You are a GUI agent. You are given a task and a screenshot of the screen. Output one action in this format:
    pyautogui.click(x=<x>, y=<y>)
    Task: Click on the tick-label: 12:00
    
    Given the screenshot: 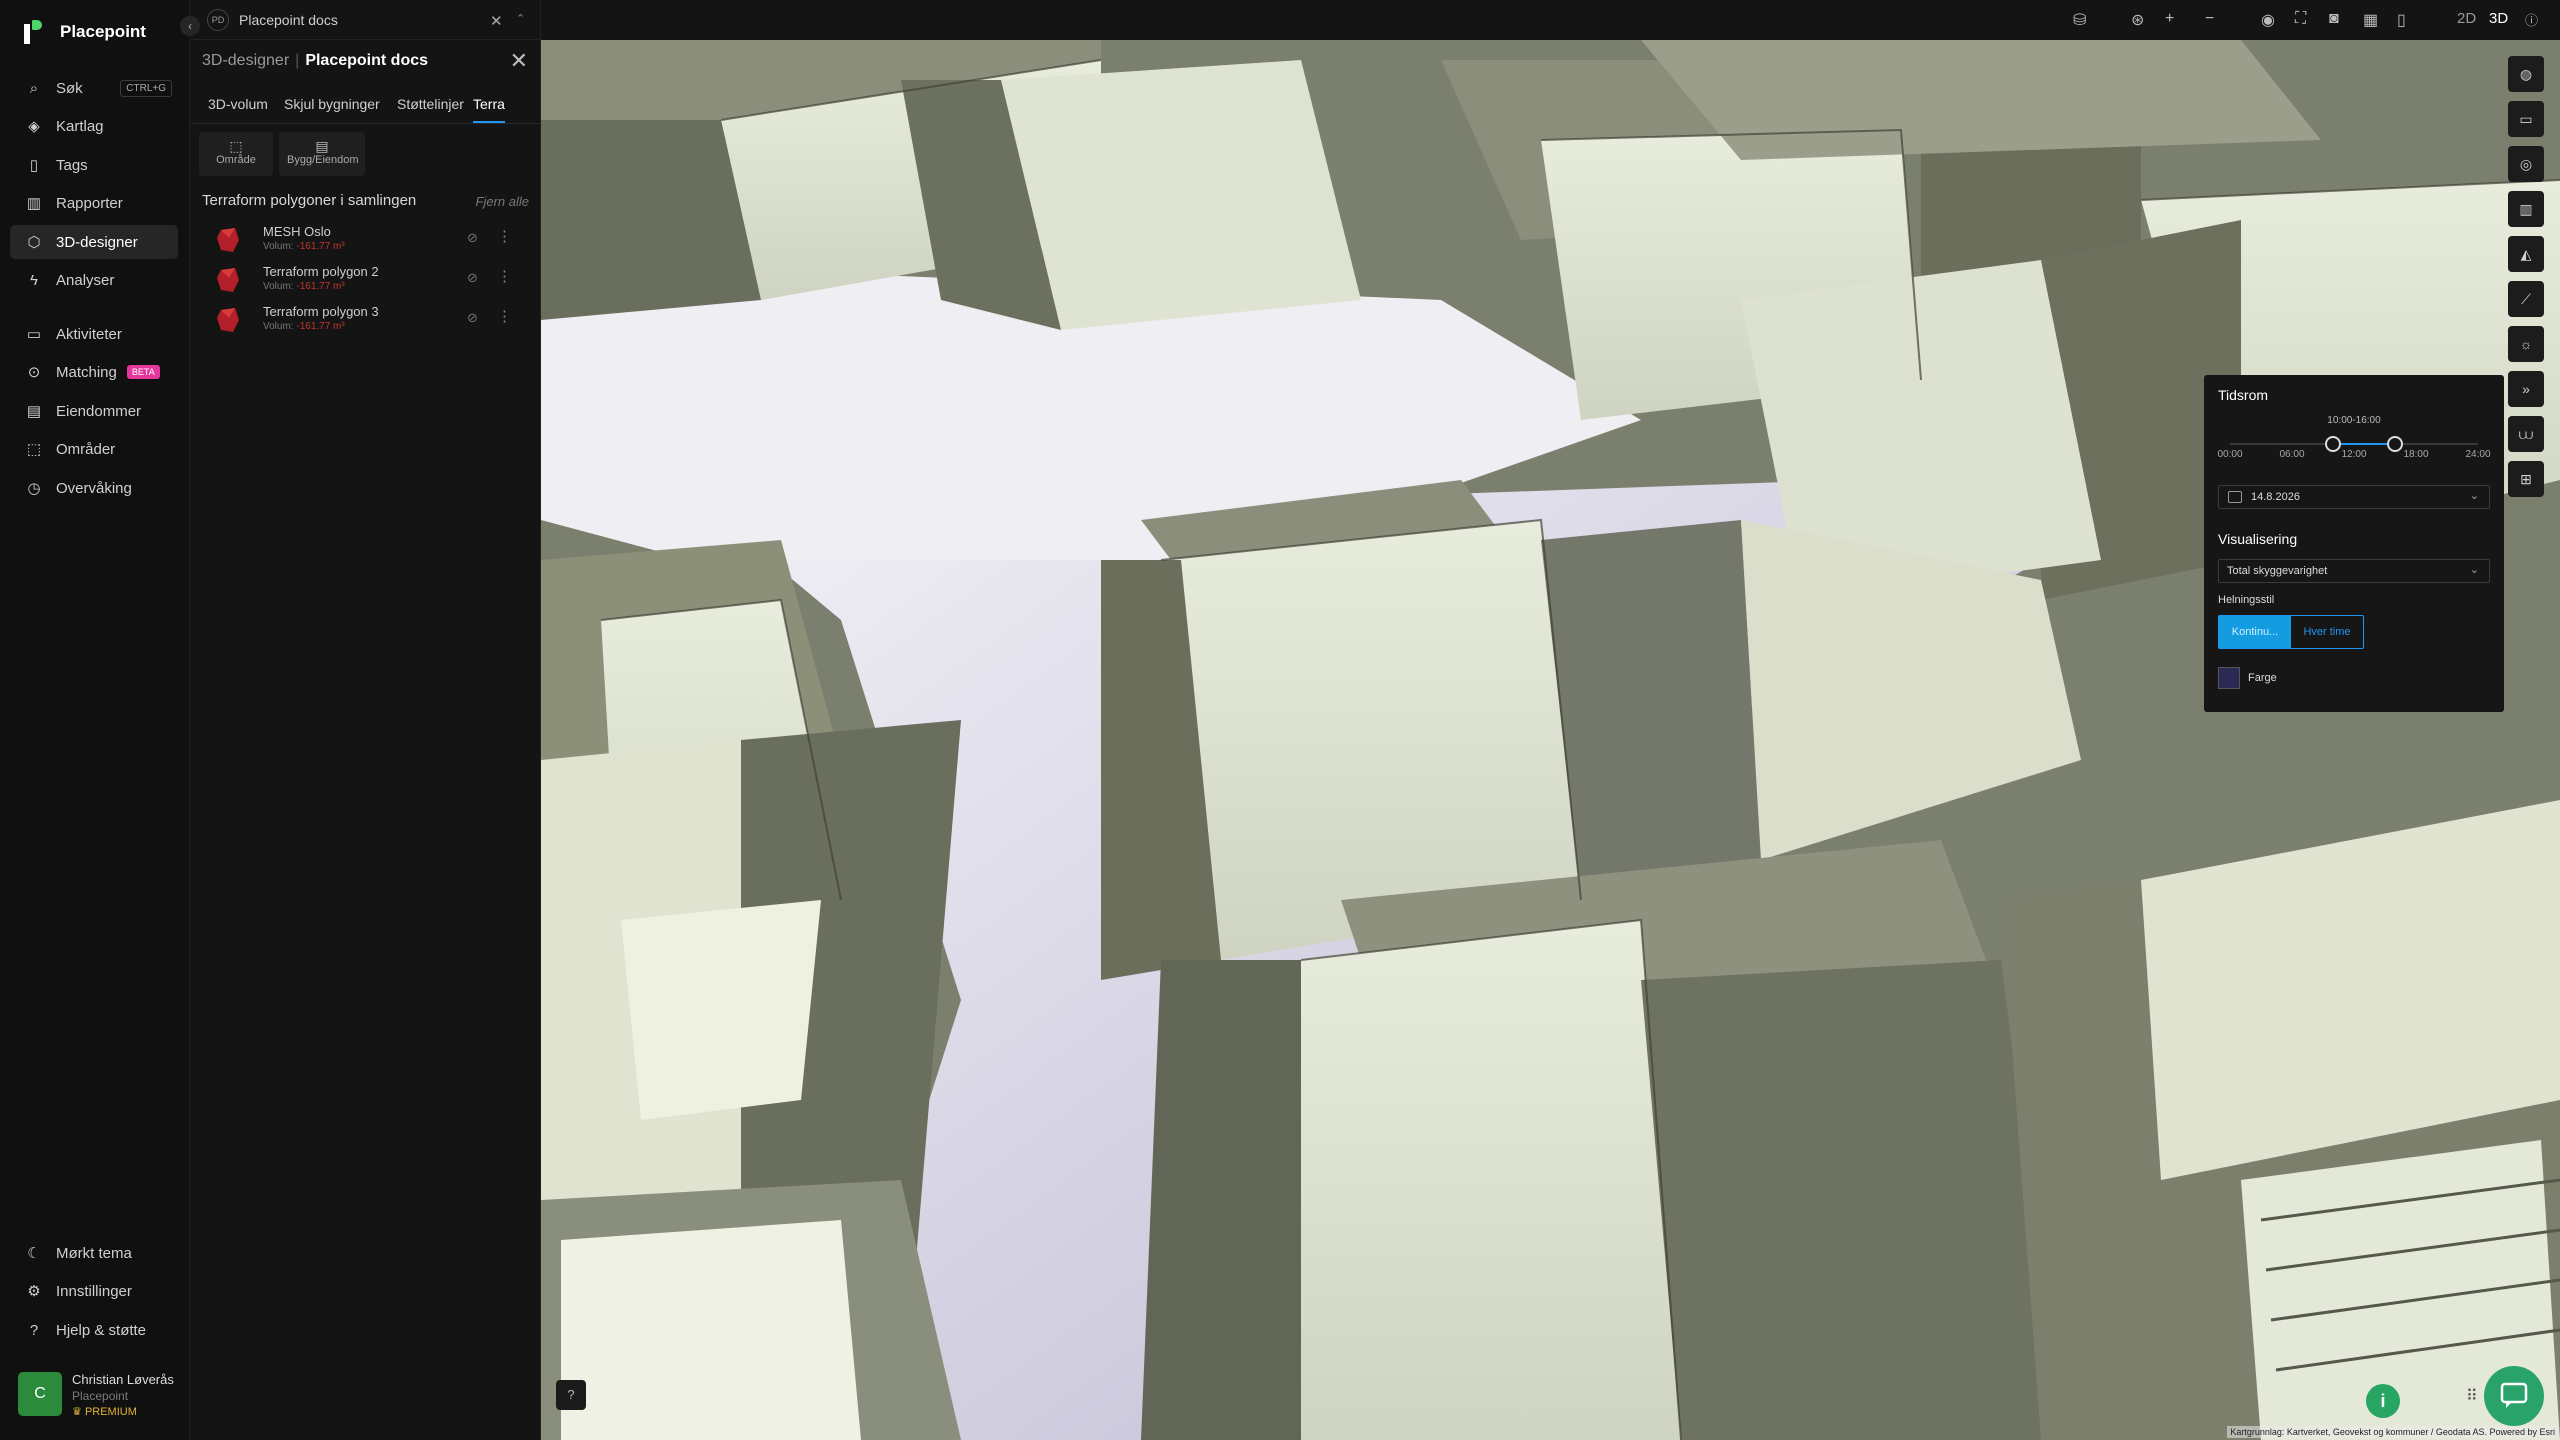 What is the action you would take?
    pyautogui.click(x=2354, y=454)
    